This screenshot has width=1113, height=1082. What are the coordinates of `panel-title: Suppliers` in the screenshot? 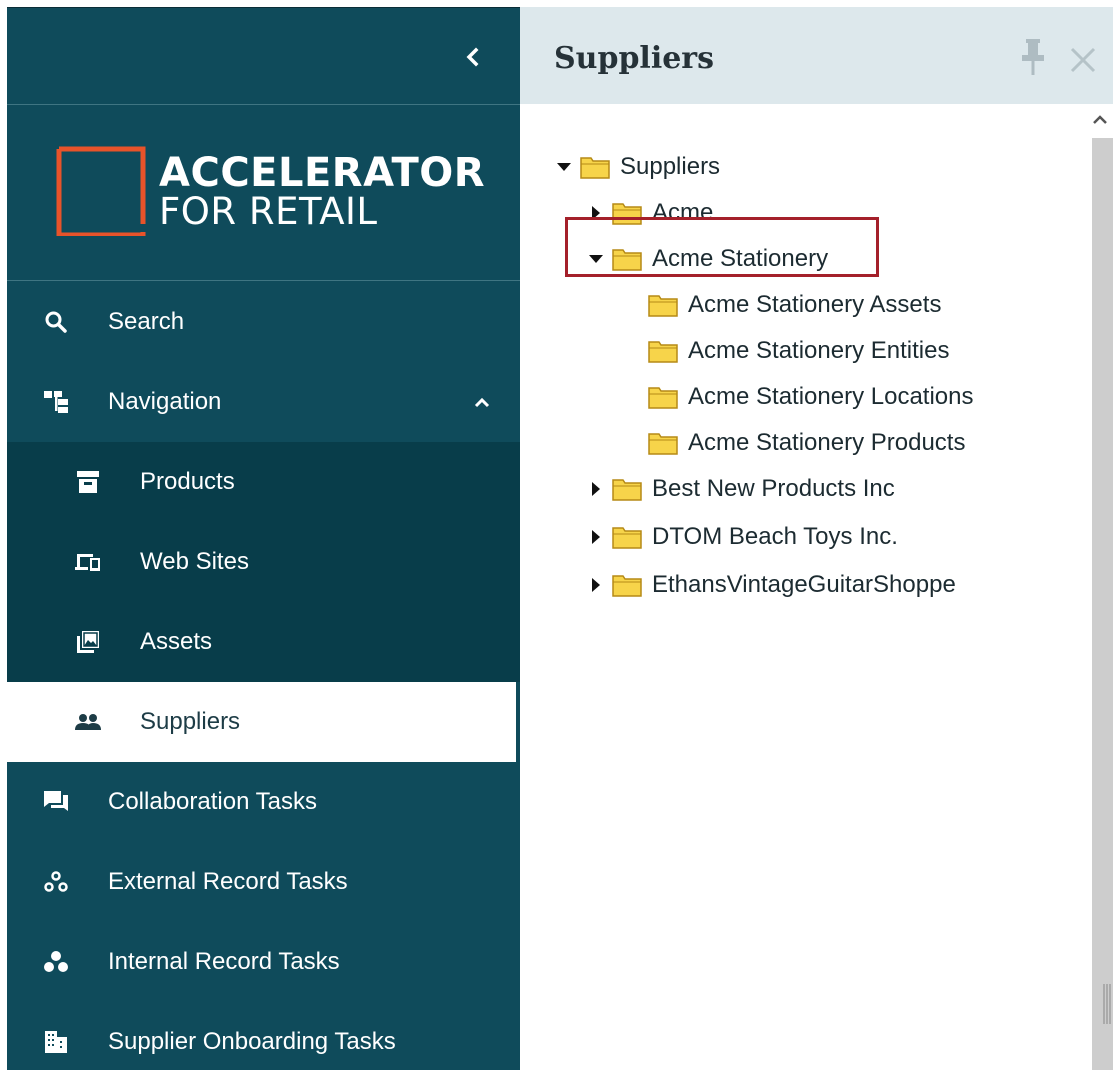 It's located at (634, 58).